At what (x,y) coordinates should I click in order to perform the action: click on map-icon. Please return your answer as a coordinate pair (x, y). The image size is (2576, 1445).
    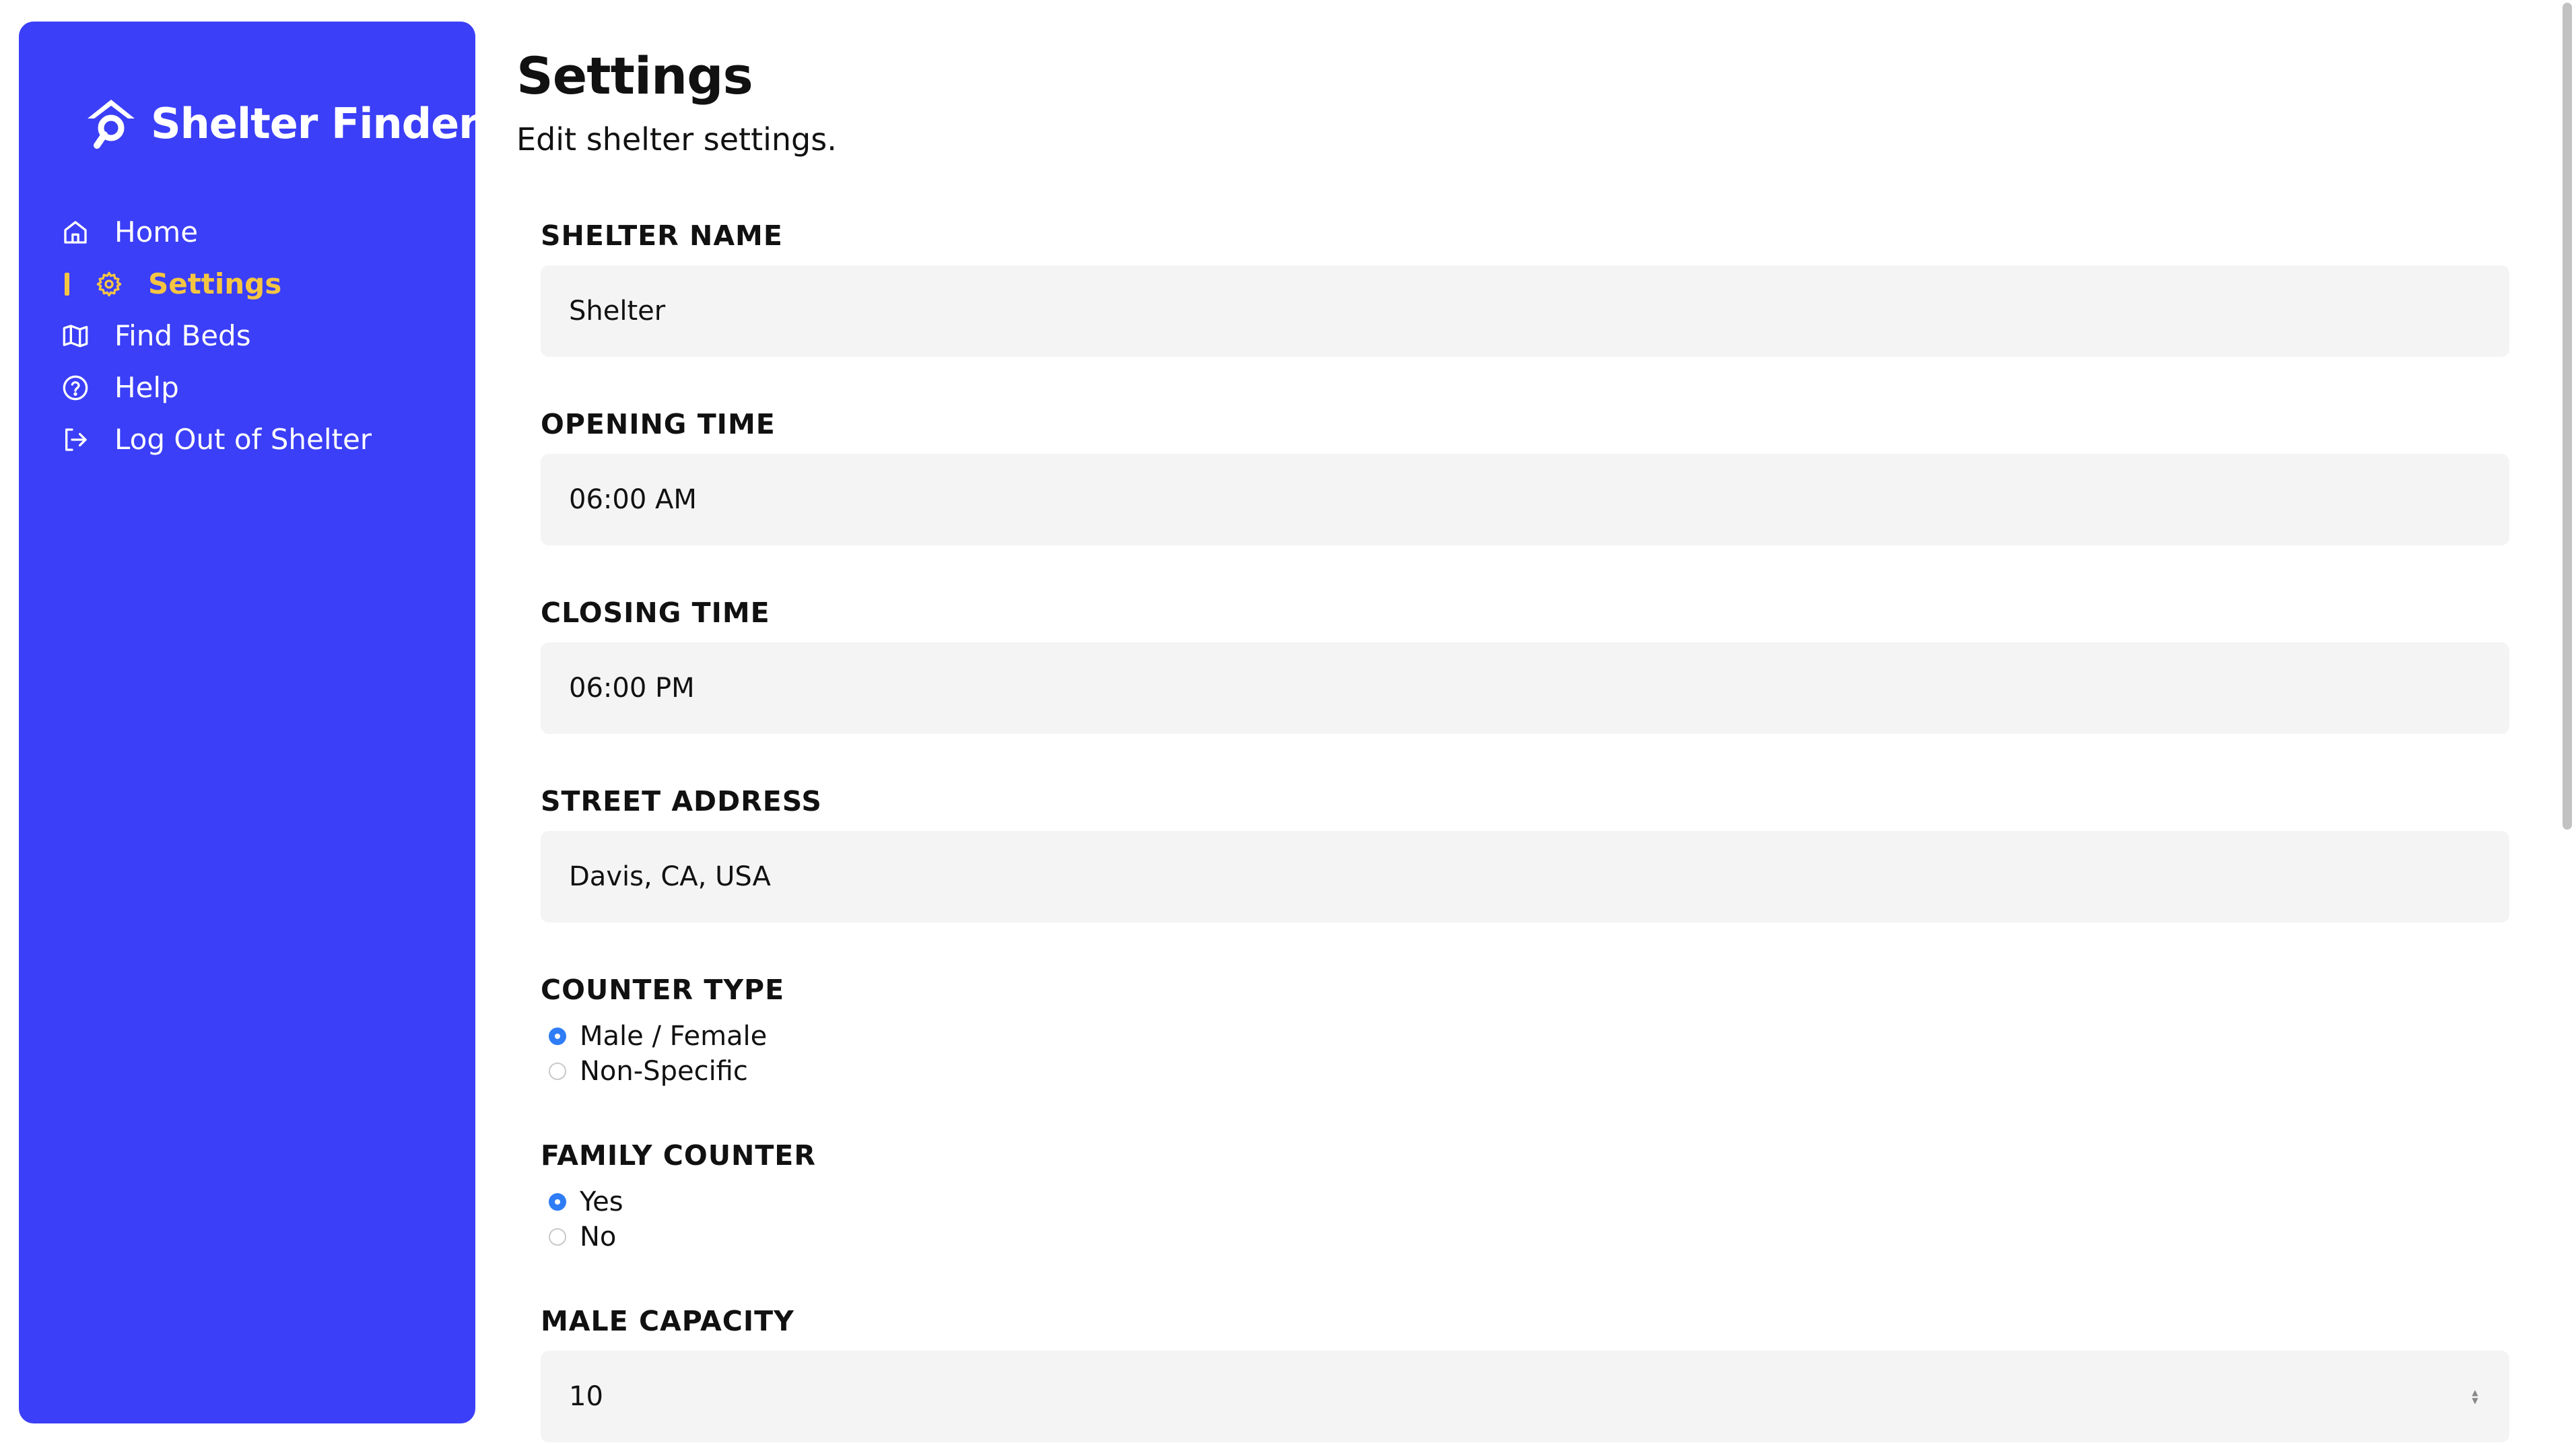
    Looking at the image, I should click on (75, 336).